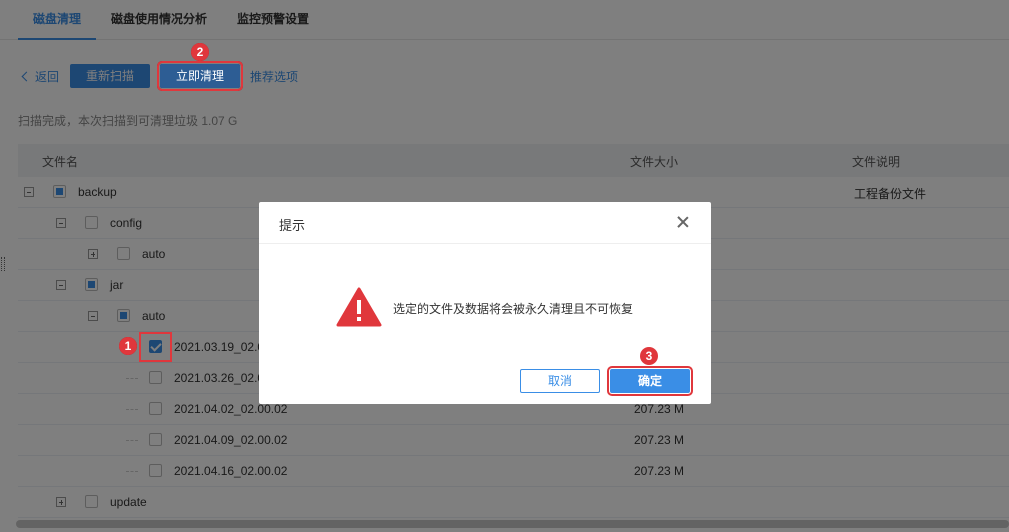  Describe the element at coordinates (359, 307) in the screenshot. I see `warning-icon` at that location.